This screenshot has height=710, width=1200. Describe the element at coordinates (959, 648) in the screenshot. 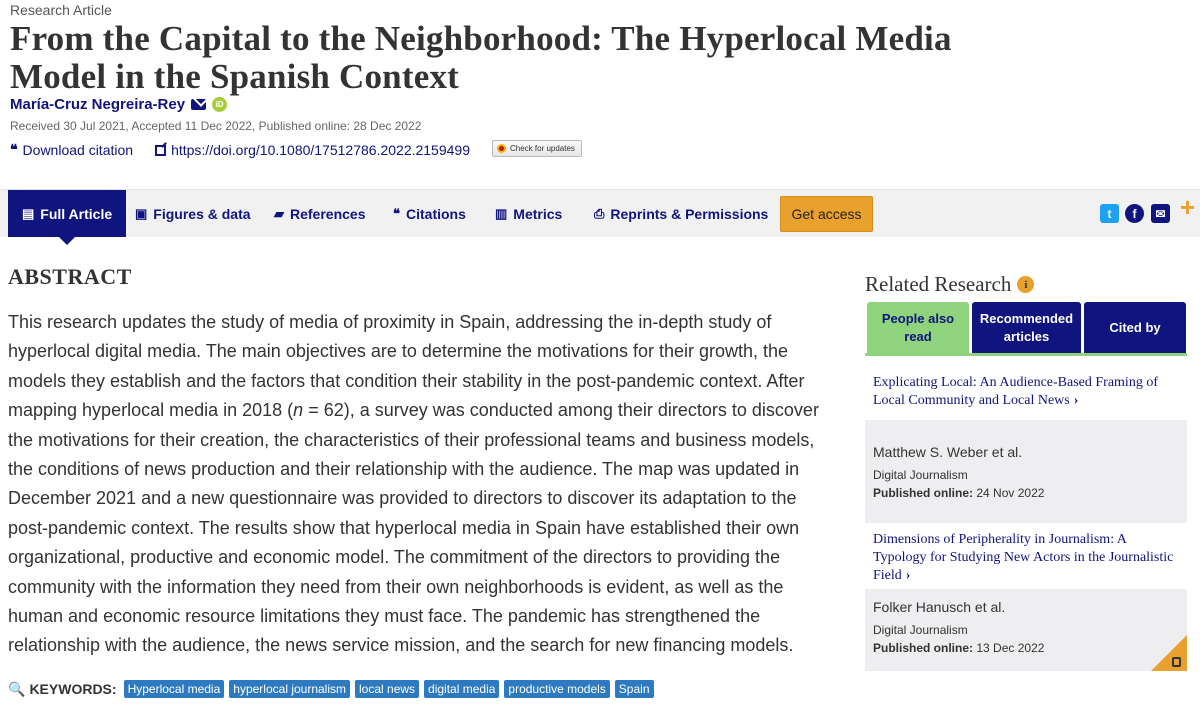

I see `related-card-date: Published online: 13 Dec 2022` at that location.